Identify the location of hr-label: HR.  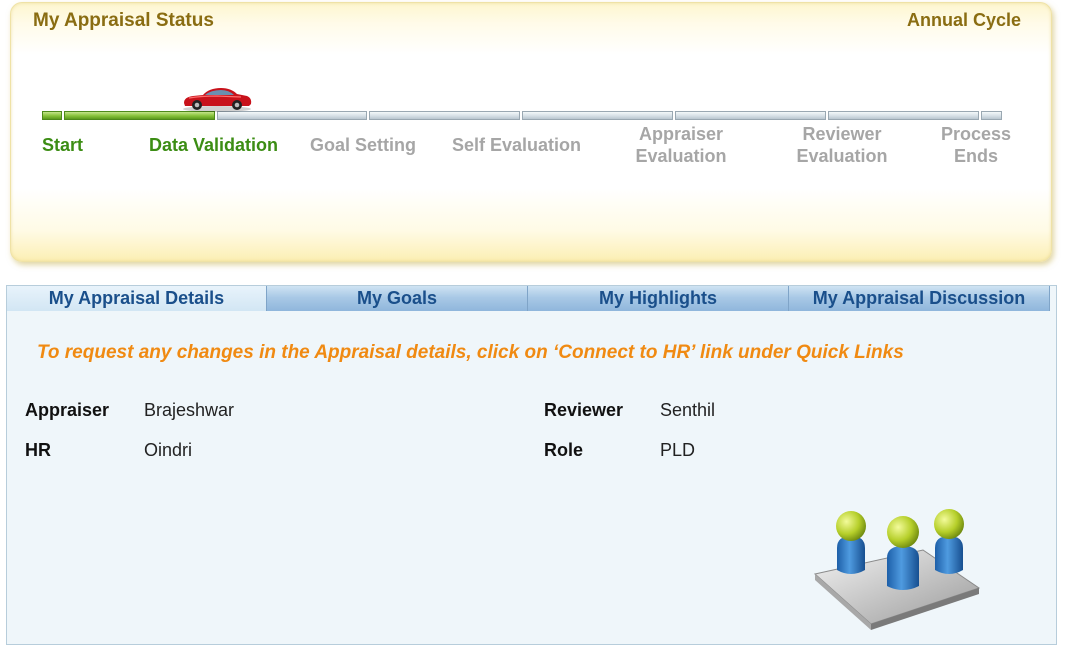
(38, 450).